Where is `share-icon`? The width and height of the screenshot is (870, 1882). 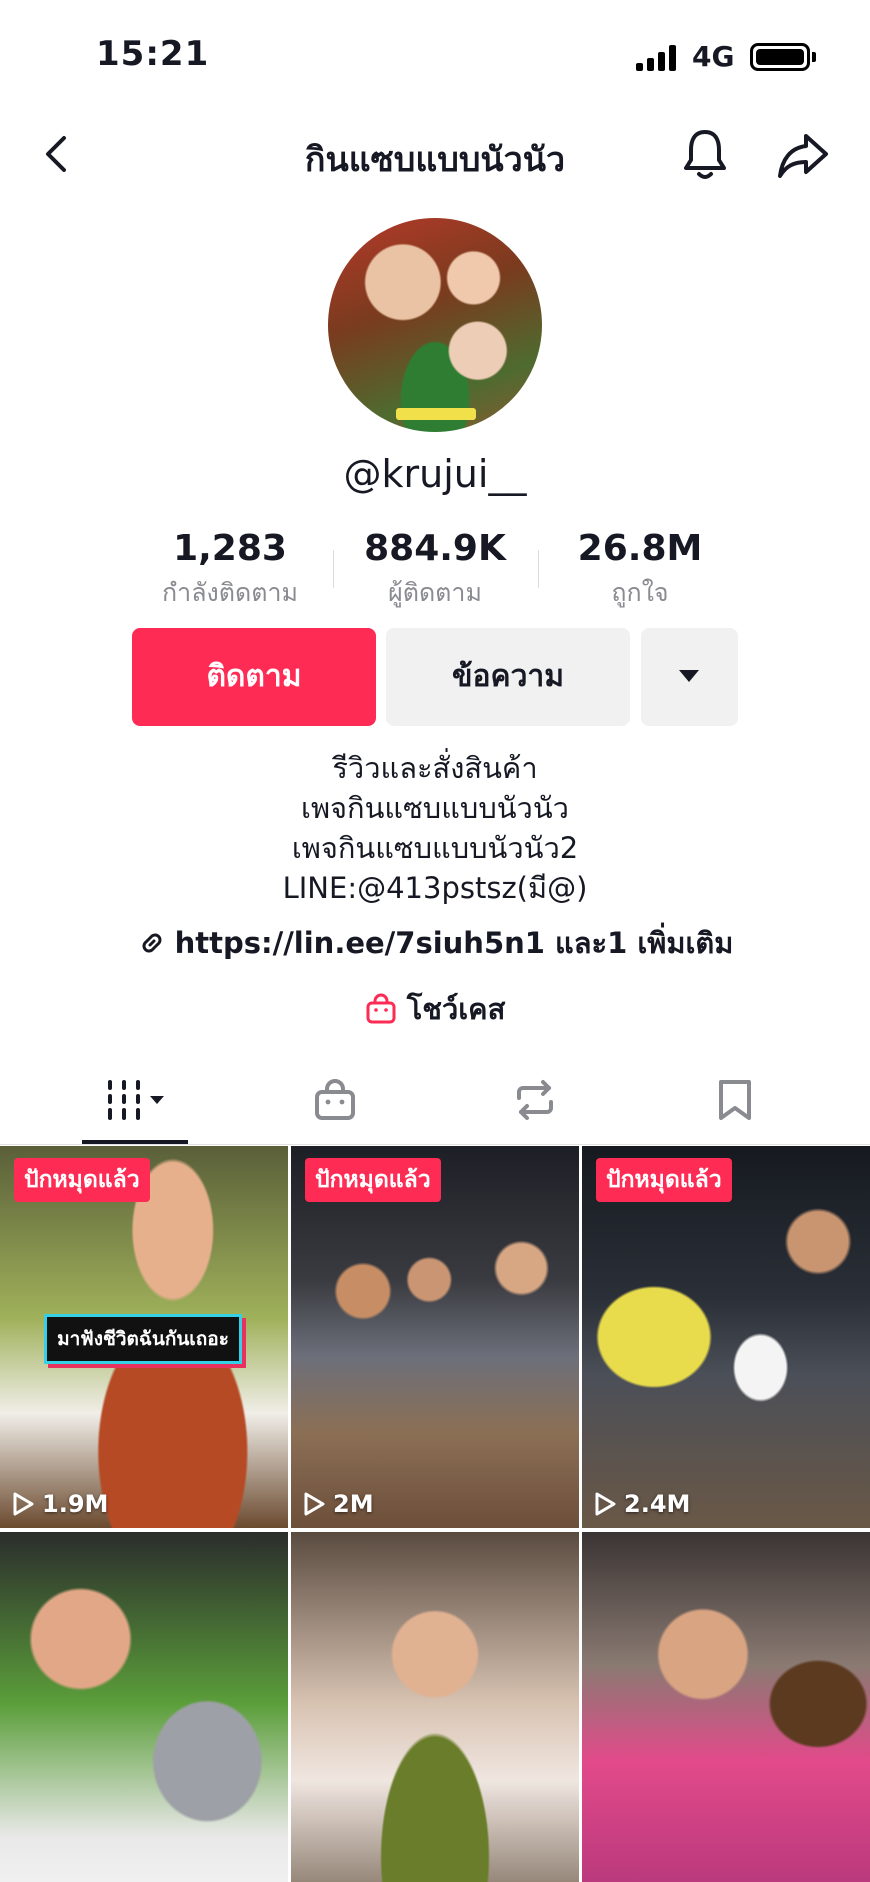 share-icon is located at coordinates (803, 155).